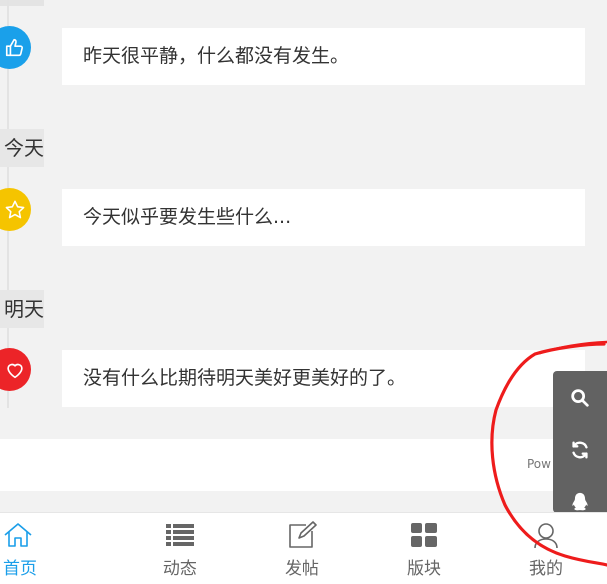 The image size is (607, 584). Describe the element at coordinates (22, 148) in the screenshot. I see `day-label-today: 今天` at that location.